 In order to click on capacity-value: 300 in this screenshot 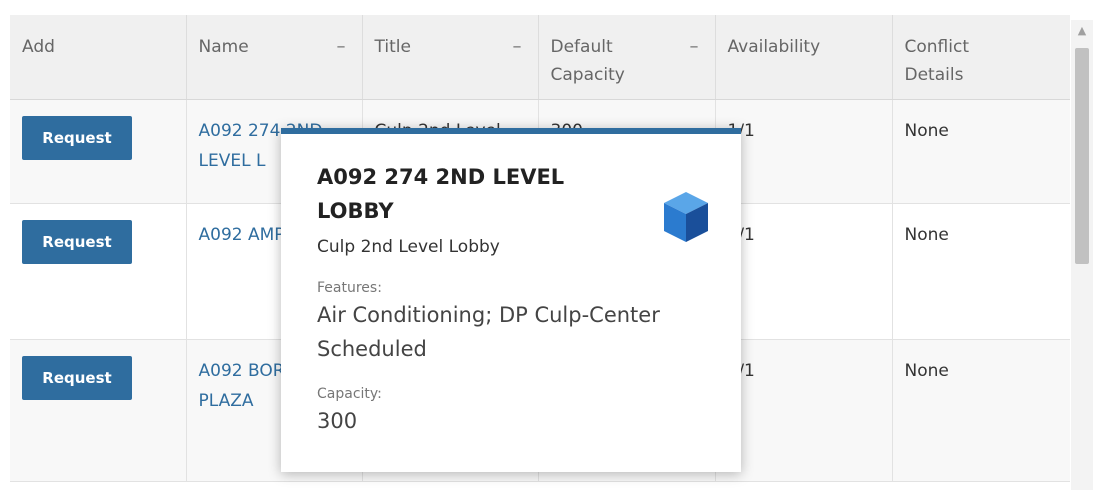, I will do `click(337, 421)`.